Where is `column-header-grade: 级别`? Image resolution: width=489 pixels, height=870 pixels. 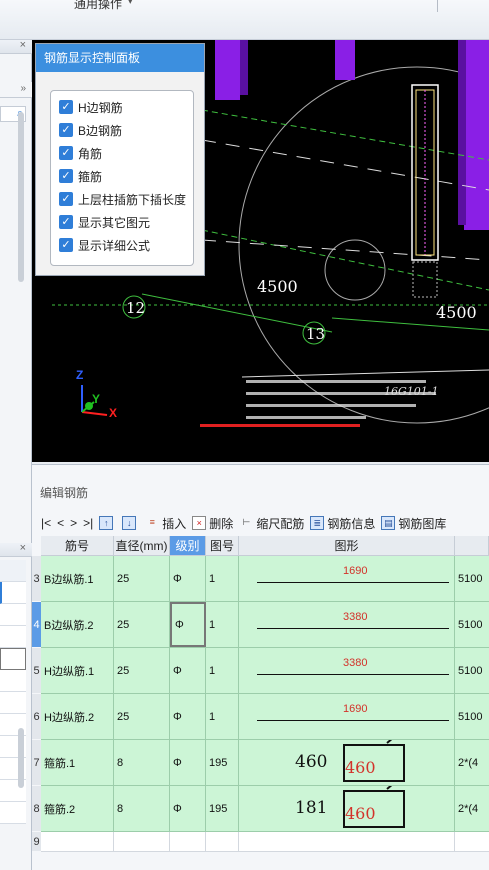 column-header-grade: 级别 is located at coordinates (188, 546).